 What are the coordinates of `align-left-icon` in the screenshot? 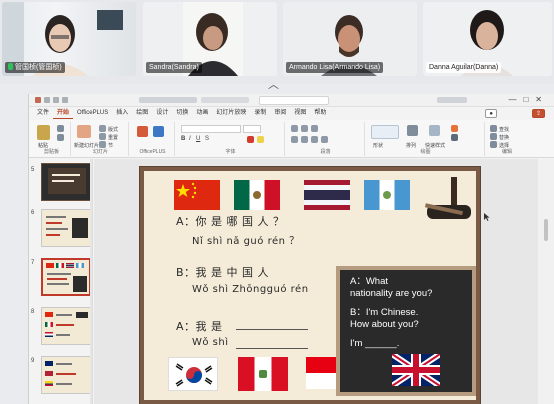 It's located at (294, 139).